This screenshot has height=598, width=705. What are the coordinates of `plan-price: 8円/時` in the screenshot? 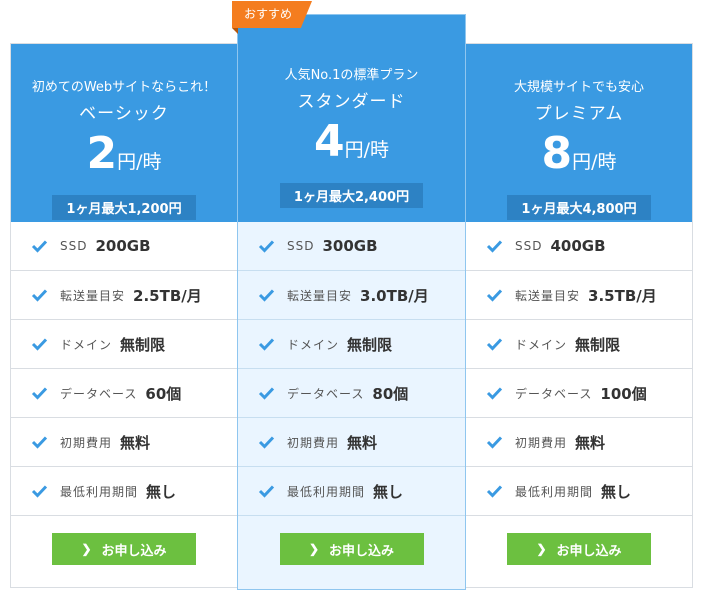 It's located at (579, 158).